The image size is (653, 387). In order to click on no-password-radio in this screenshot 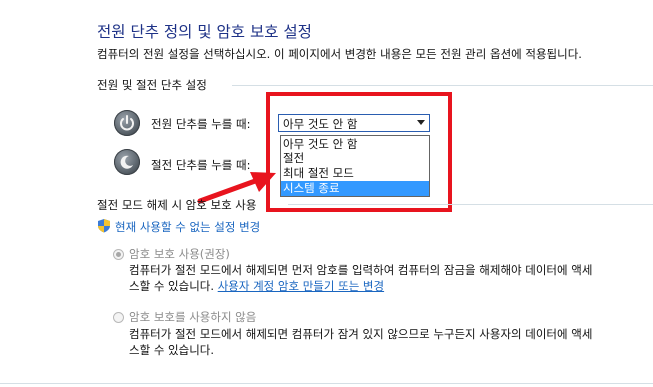, I will do `click(118, 317)`.